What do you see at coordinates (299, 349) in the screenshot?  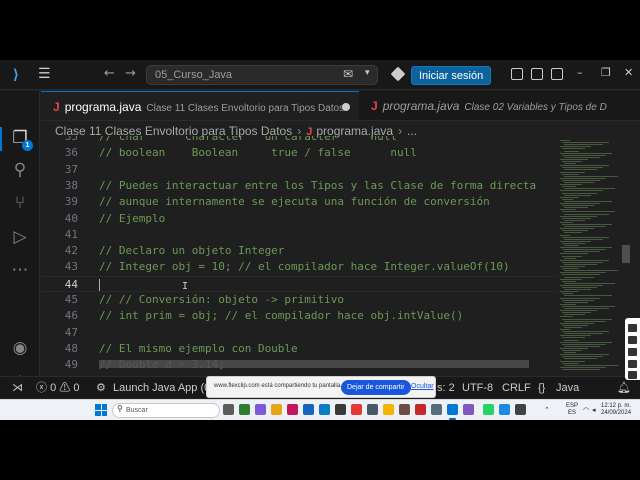 I see `code-line: 48 // El mismo ejemplo con Double` at bounding box center [299, 349].